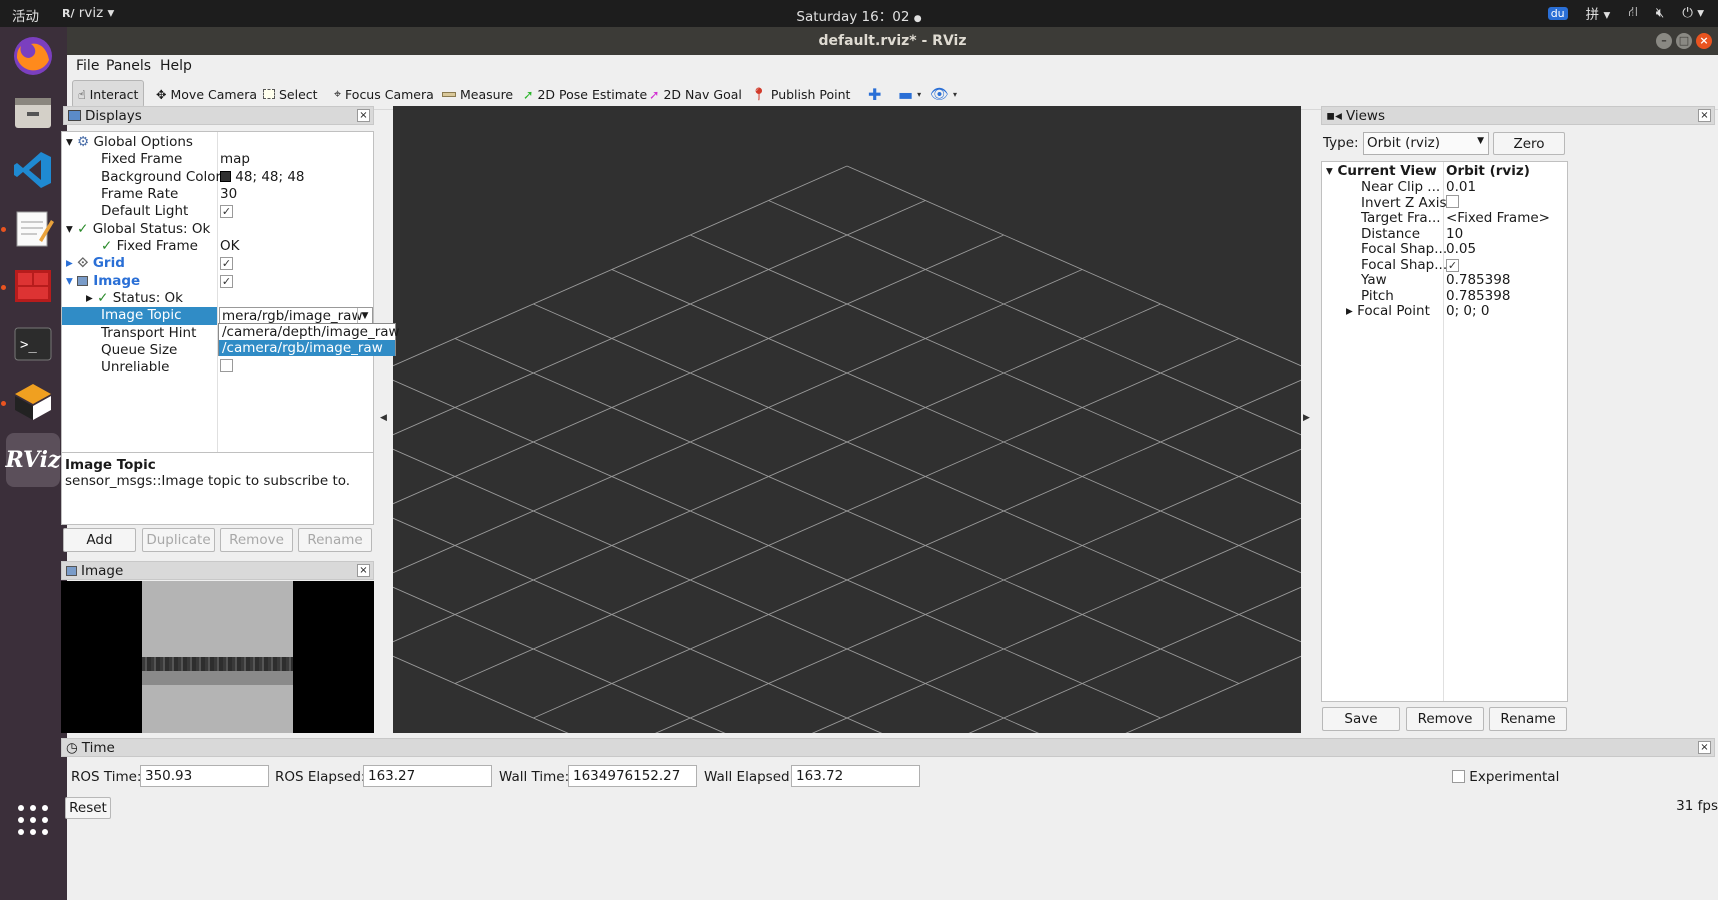  What do you see at coordinates (383, 418) in the screenshot?
I see `collapse-left-icon: ◀` at bounding box center [383, 418].